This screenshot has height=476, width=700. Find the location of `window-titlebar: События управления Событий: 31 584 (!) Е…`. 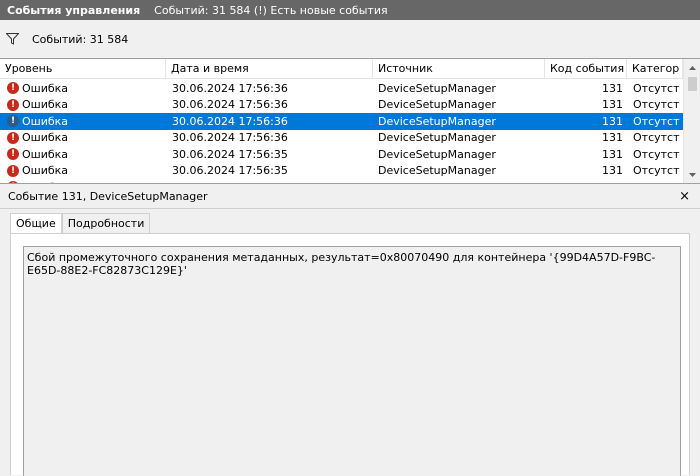

window-titlebar: События управления Событий: 31 584 (!) Е… is located at coordinates (350, 10).